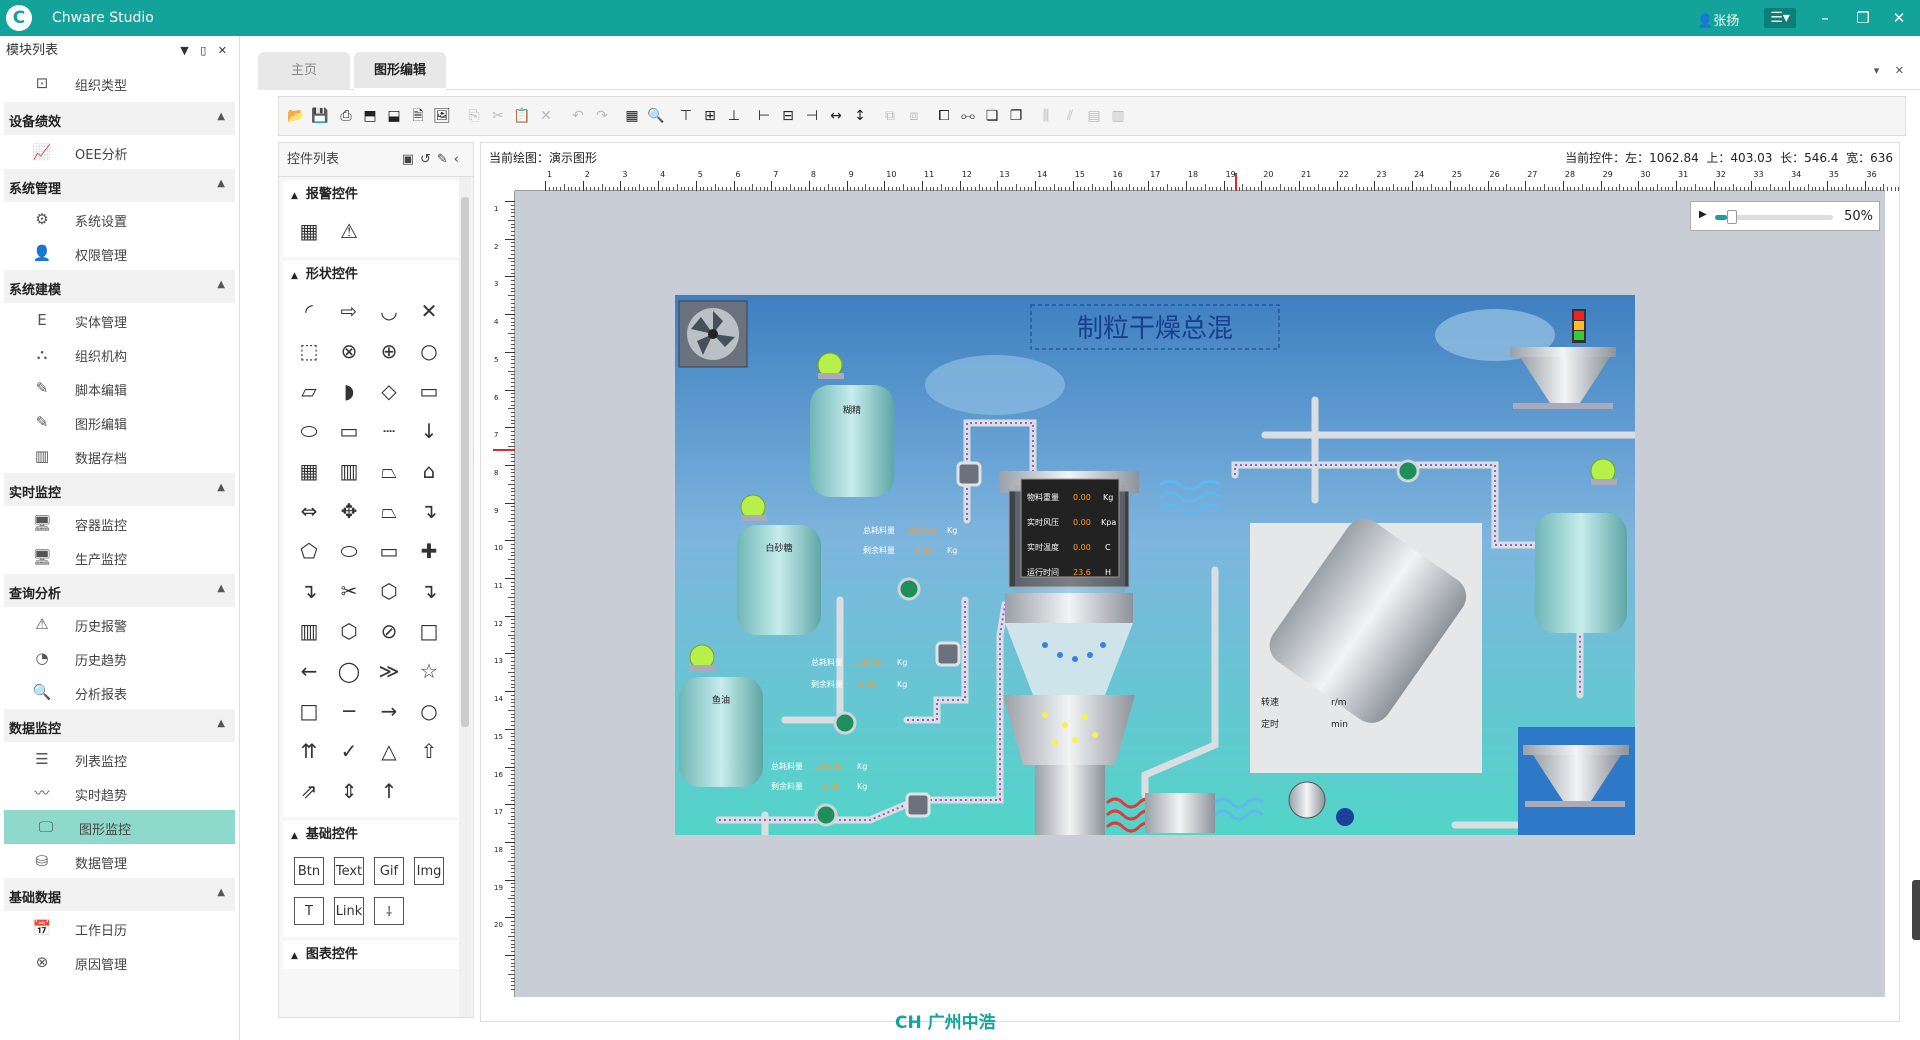 This screenshot has width=1920, height=1040. What do you see at coordinates (119, 253) in the screenshot?
I see `sidebar-item-user-key: 👤 权限管理` at bounding box center [119, 253].